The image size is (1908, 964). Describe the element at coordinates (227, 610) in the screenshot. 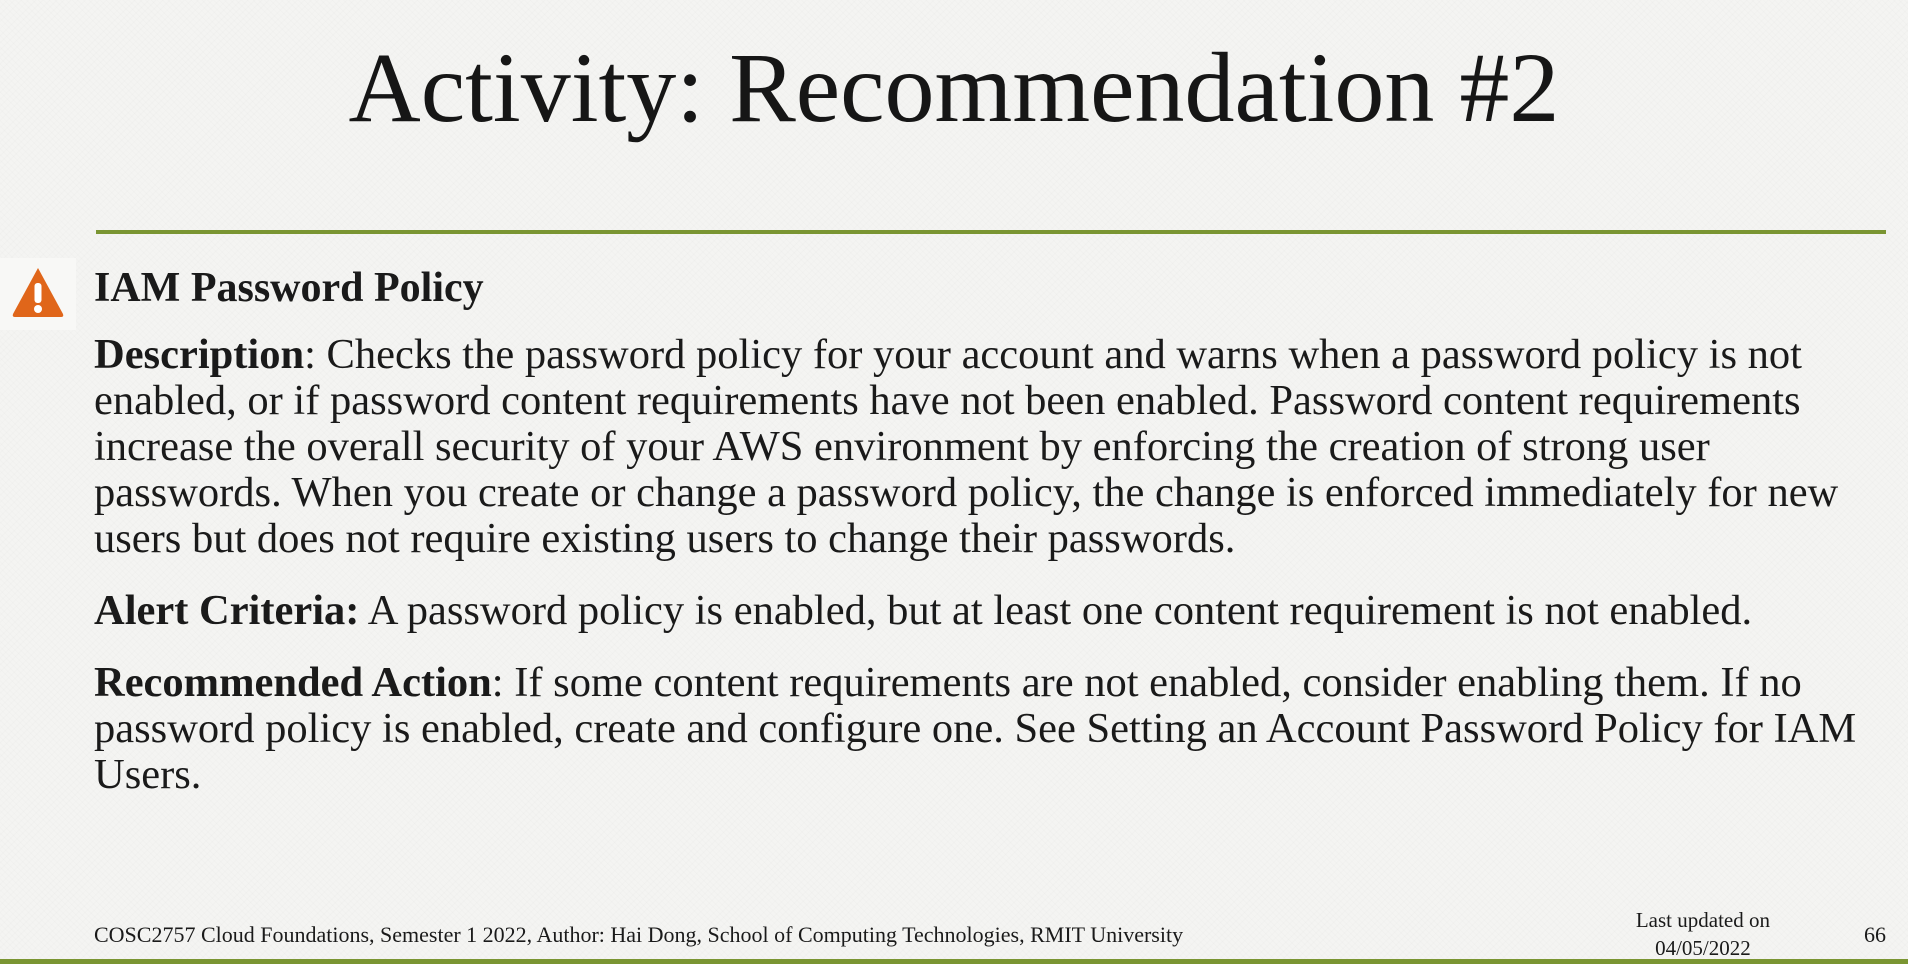

I see `alert-criteria-label: Alert Criteria:` at that location.